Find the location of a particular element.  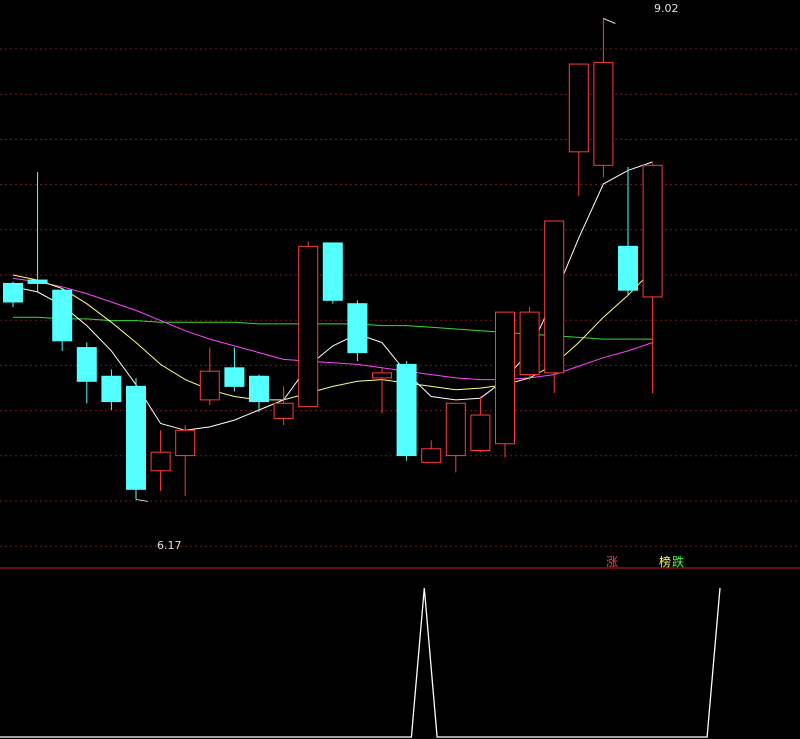

legend-fall: 跌 is located at coordinates (678, 562).